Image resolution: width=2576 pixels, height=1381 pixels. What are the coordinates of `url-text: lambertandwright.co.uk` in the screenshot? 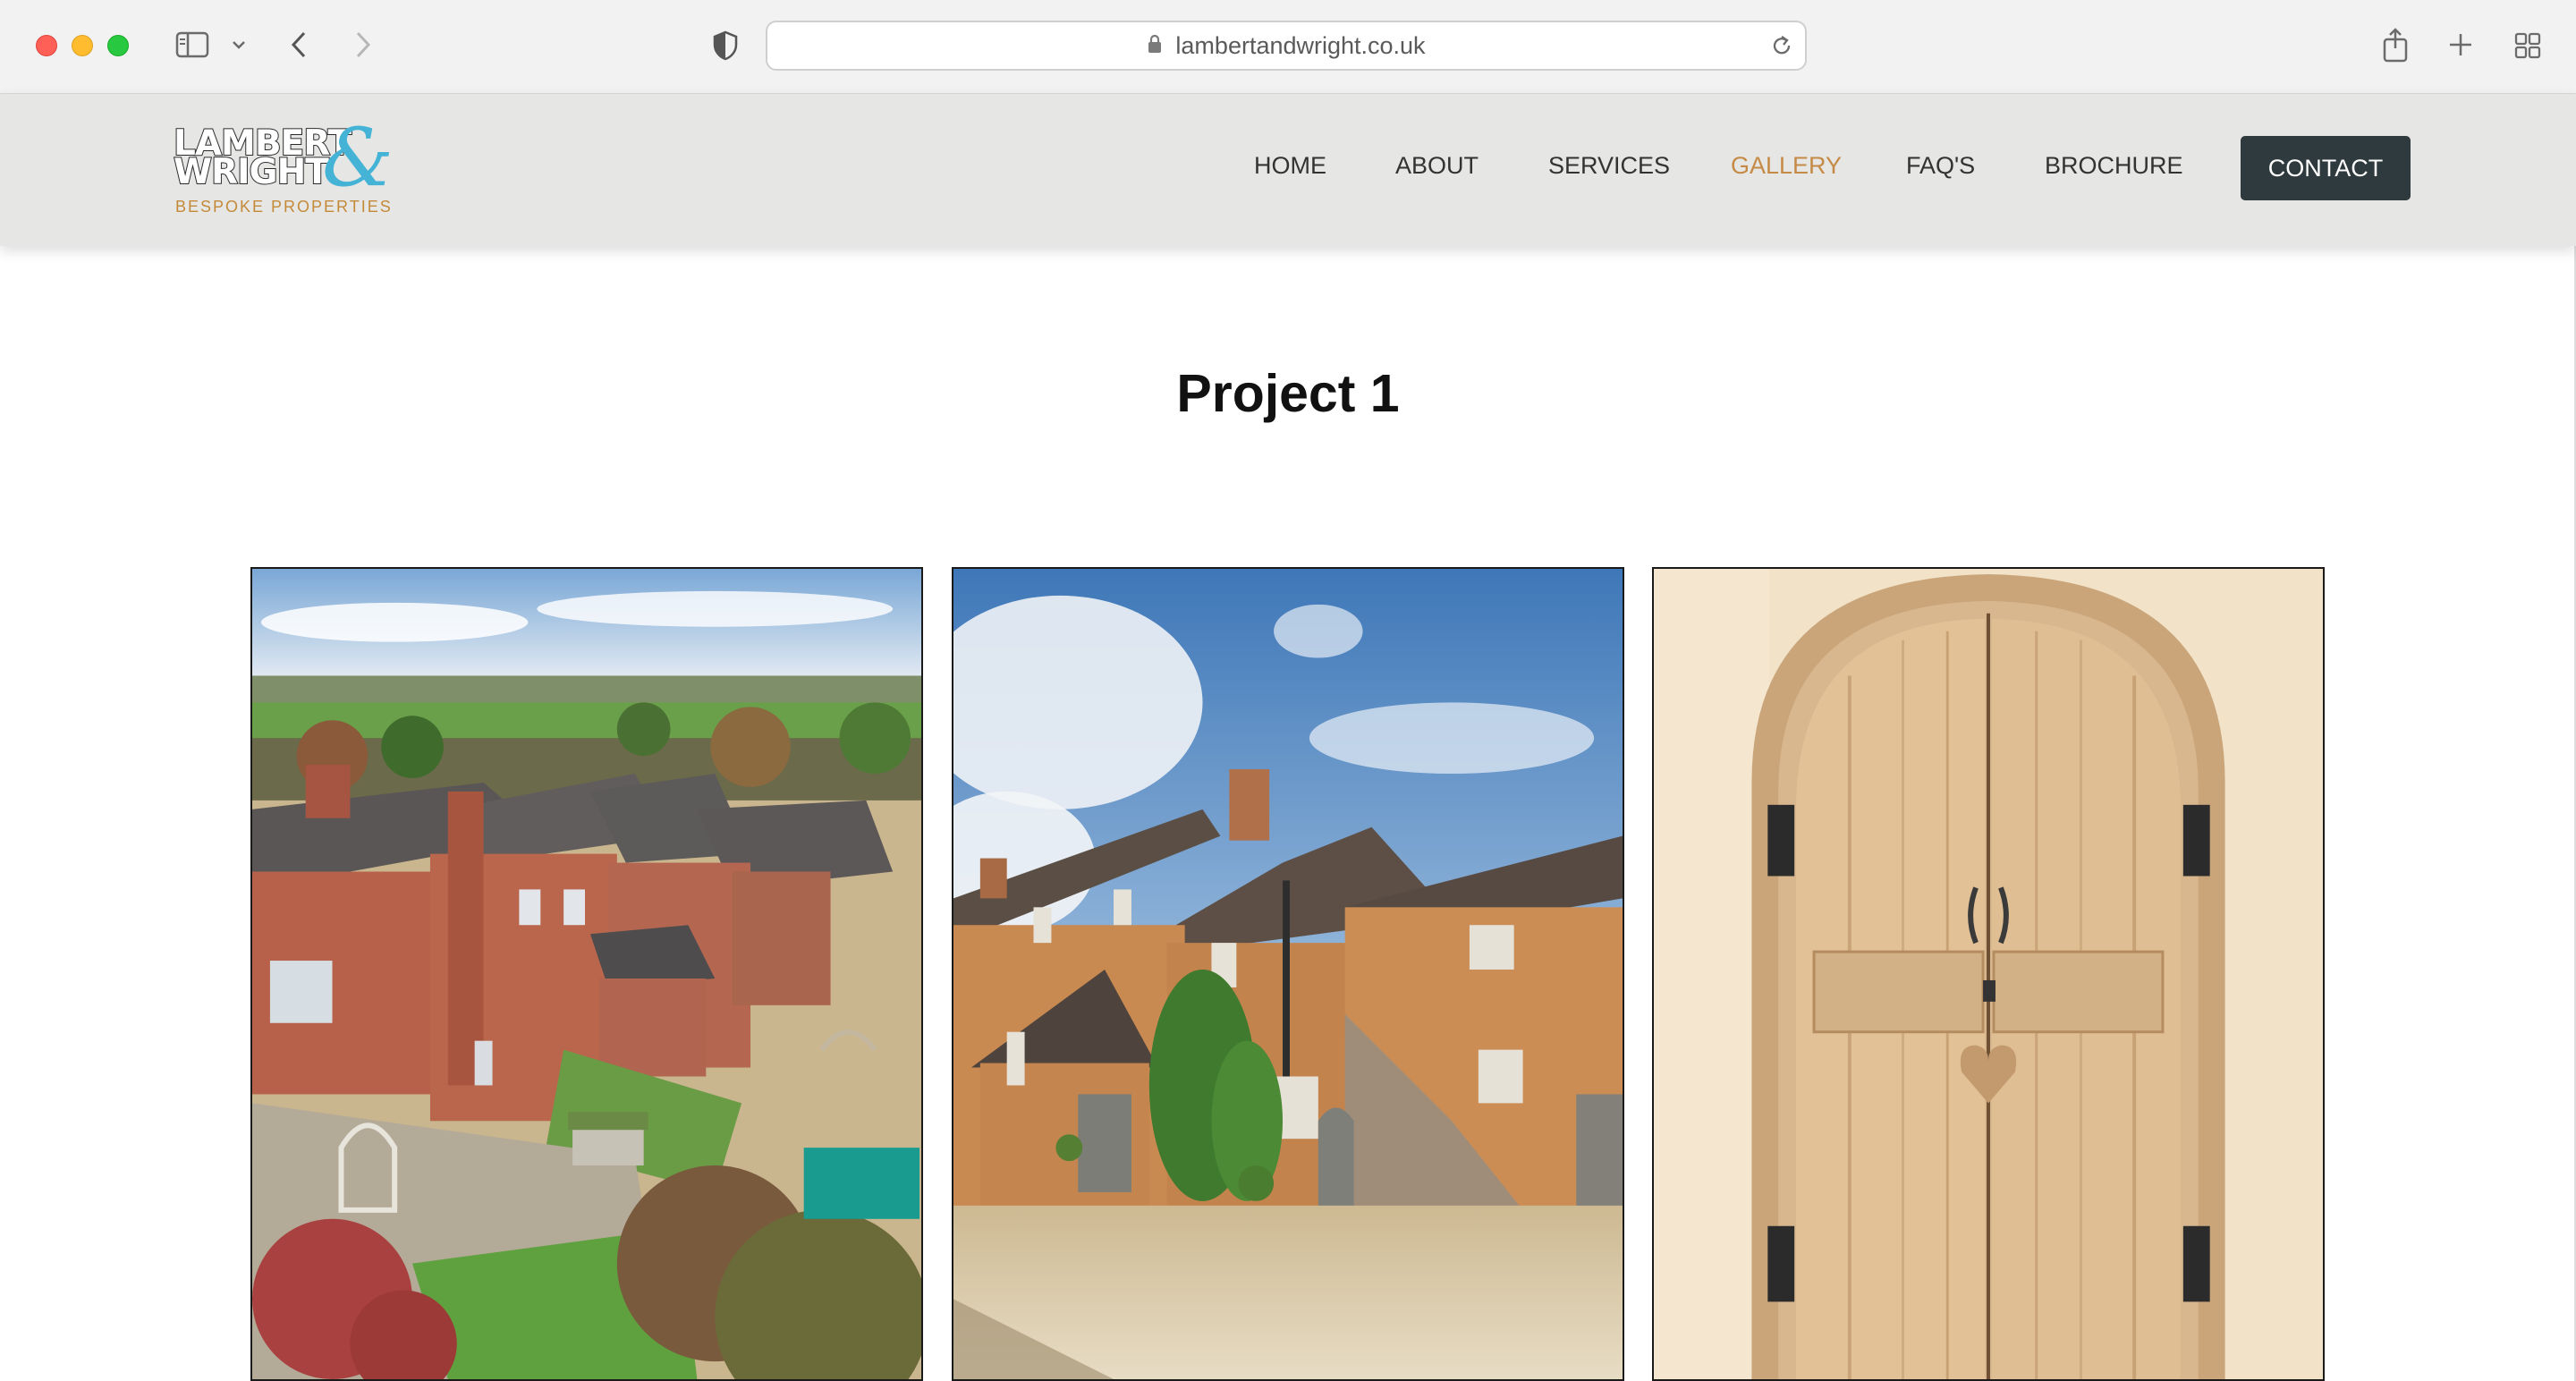 It's located at (1300, 45).